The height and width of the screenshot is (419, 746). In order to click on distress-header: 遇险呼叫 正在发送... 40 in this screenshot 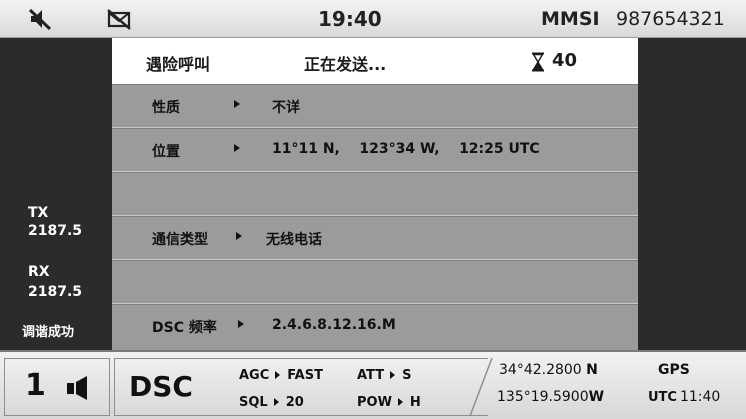, I will do `click(375, 61)`.